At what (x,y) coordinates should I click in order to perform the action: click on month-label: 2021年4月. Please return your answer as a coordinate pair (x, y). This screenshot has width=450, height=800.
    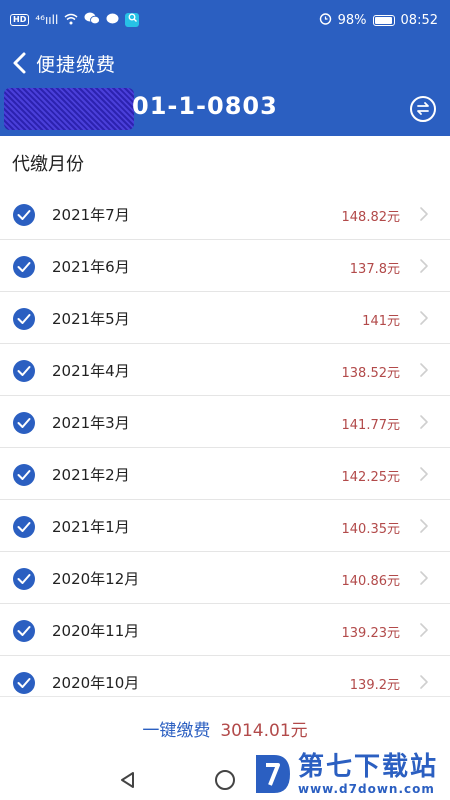
    Looking at the image, I should click on (91, 371).